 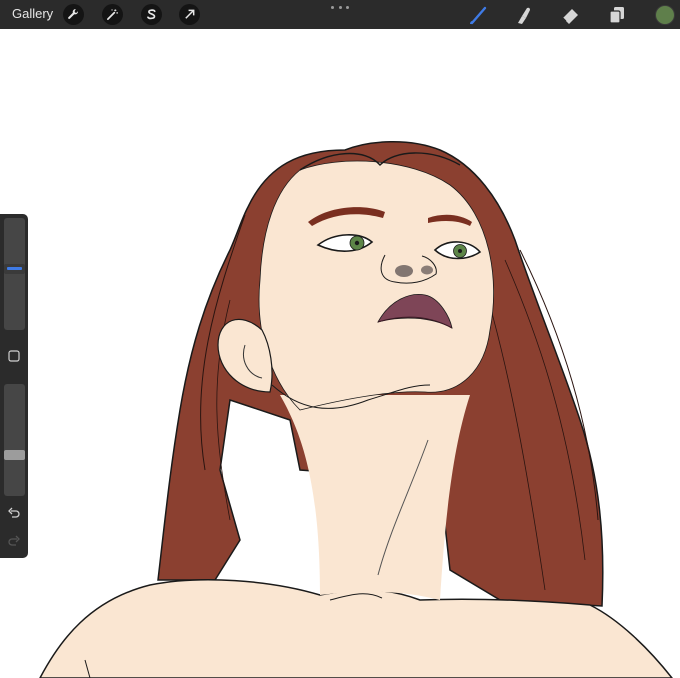 What do you see at coordinates (571, 15) in the screenshot?
I see `eraser-icon` at bounding box center [571, 15].